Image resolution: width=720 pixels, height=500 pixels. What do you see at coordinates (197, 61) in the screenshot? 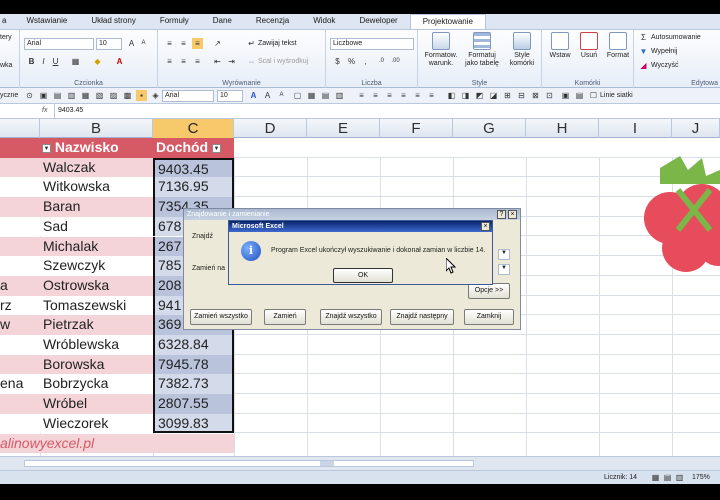
I see `align-right-icon: ≡` at bounding box center [197, 61].